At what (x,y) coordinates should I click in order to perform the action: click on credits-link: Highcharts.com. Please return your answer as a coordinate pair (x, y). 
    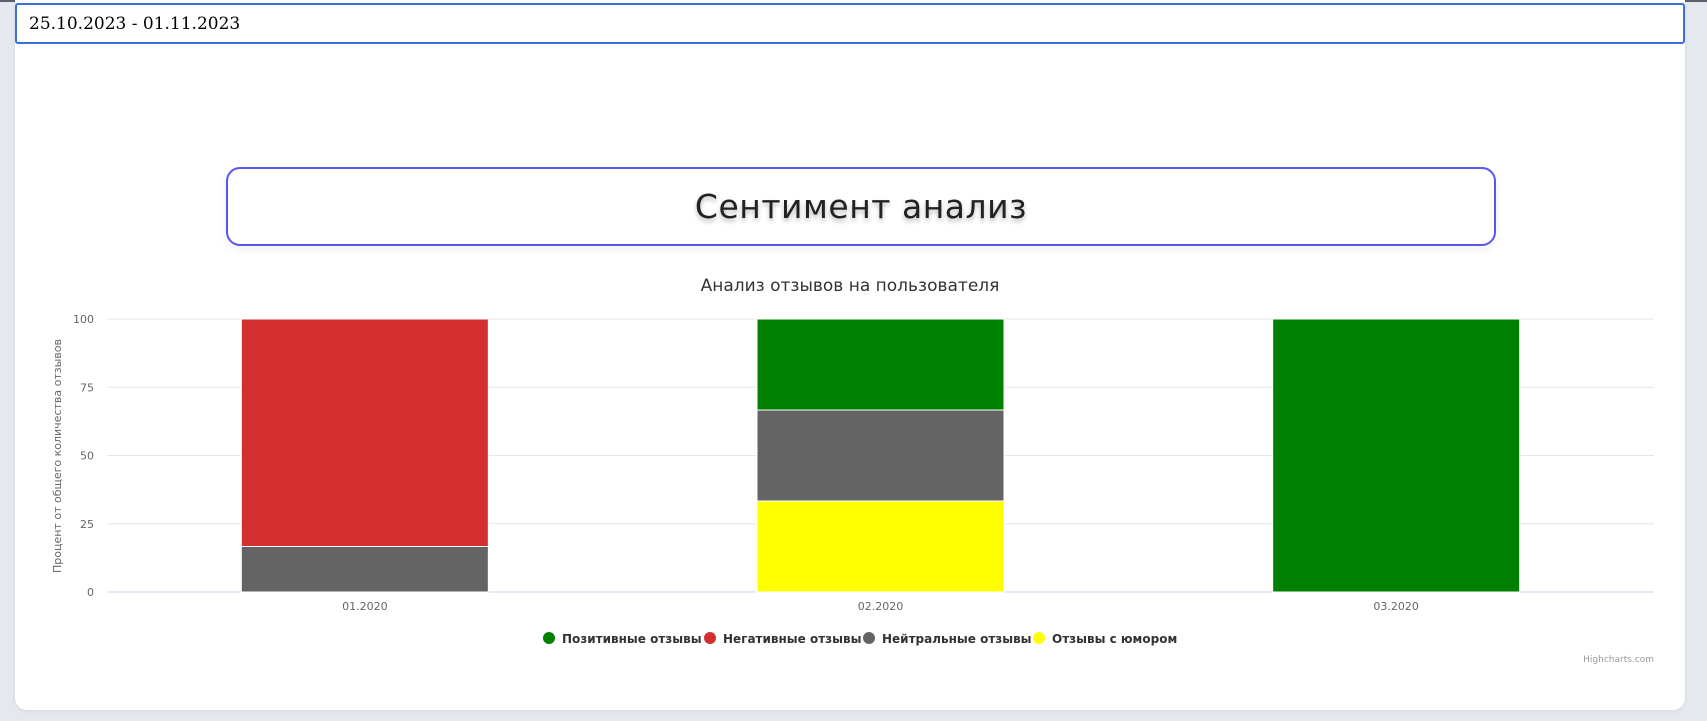
    Looking at the image, I should click on (1618, 660).